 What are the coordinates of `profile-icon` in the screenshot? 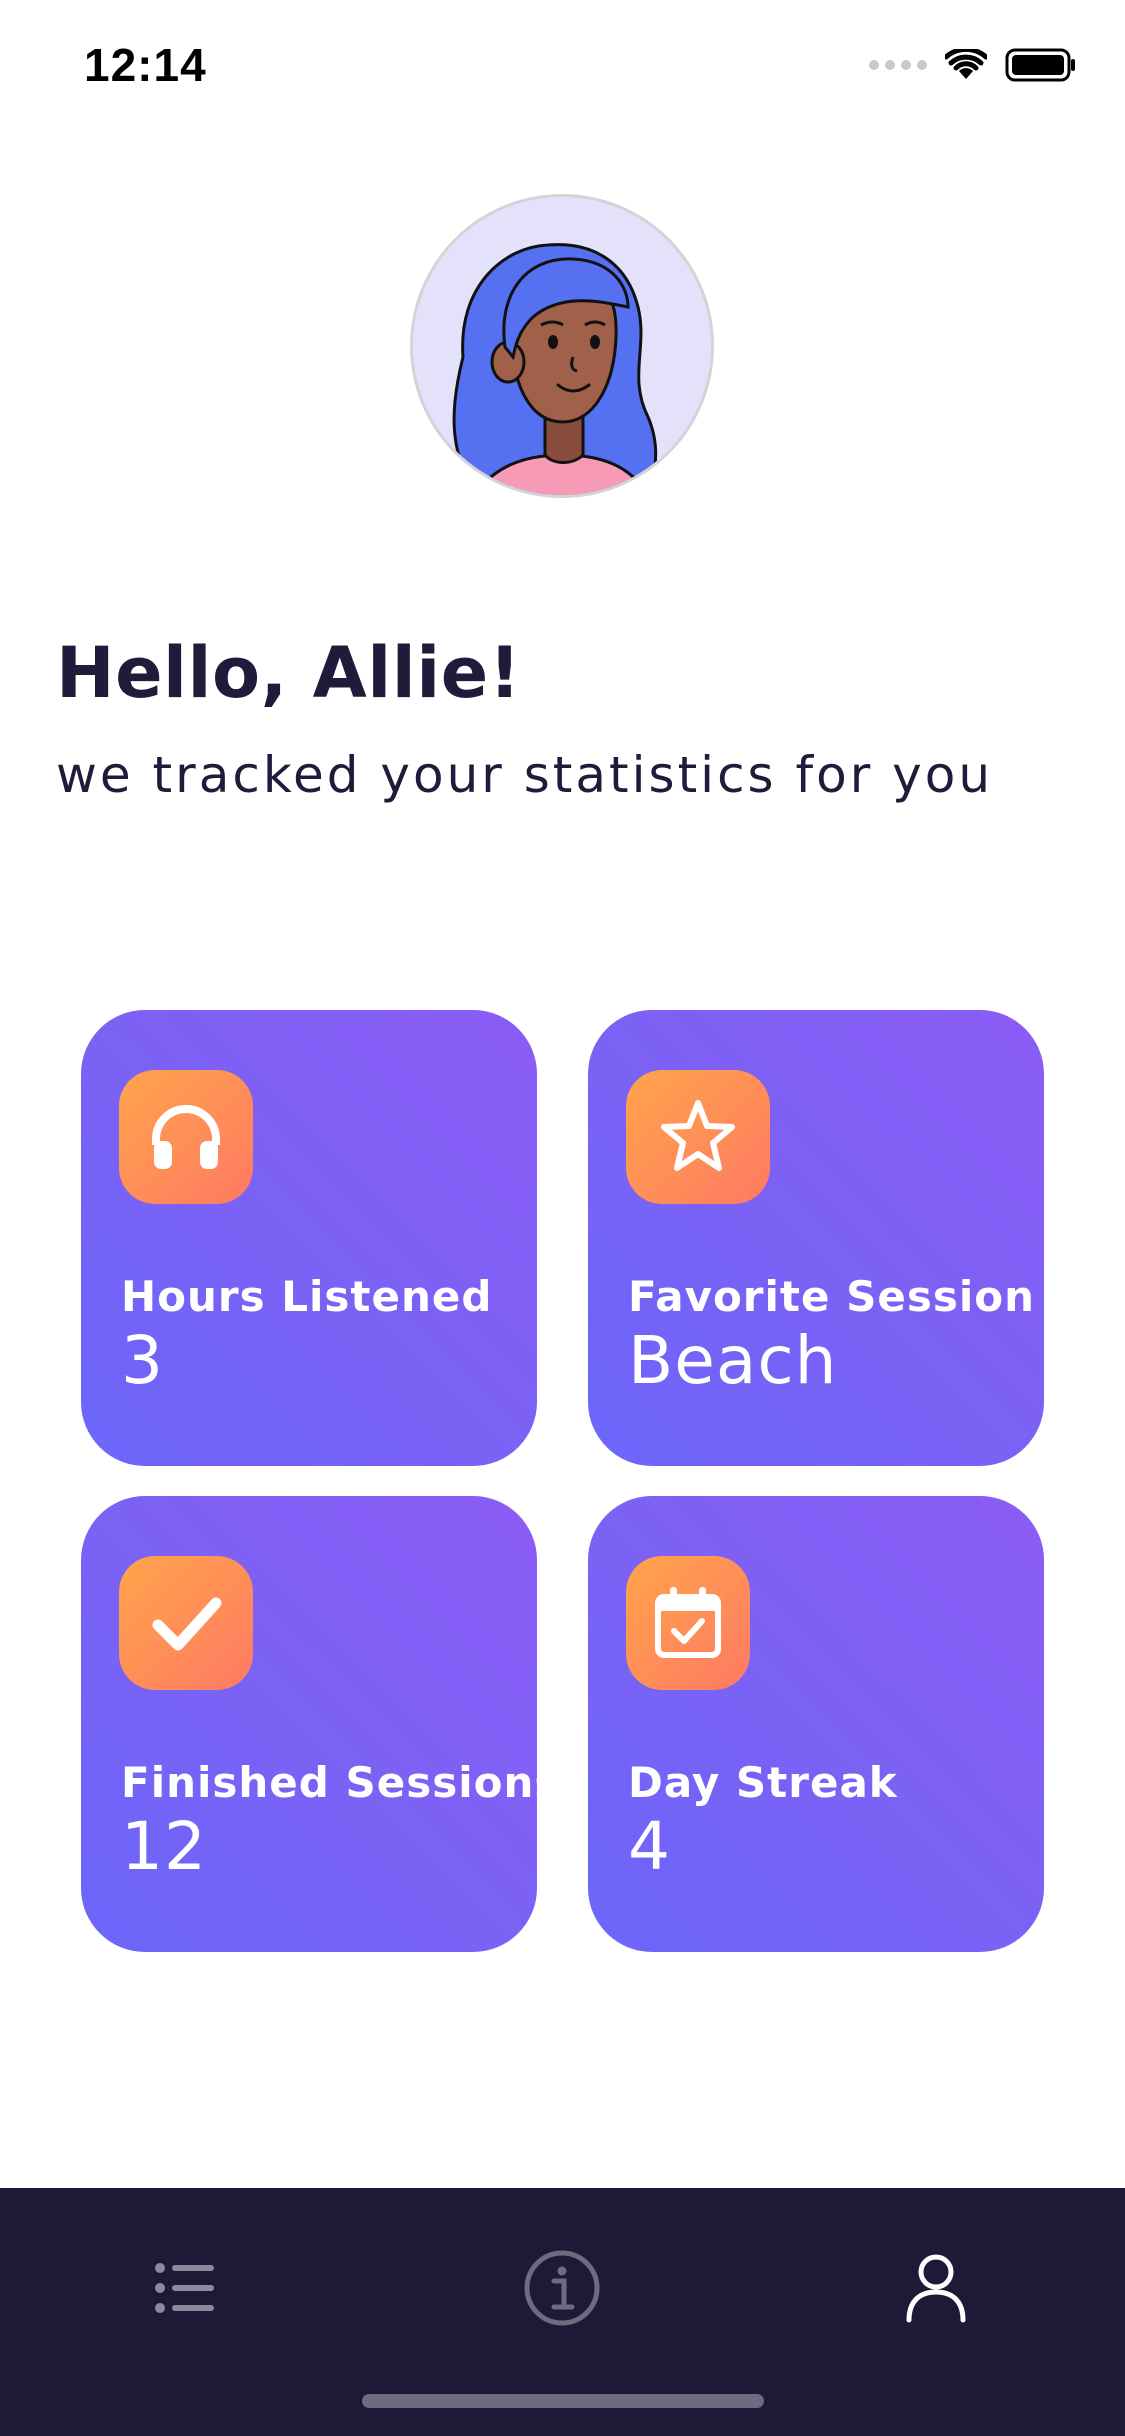 It's located at (936, 2288).